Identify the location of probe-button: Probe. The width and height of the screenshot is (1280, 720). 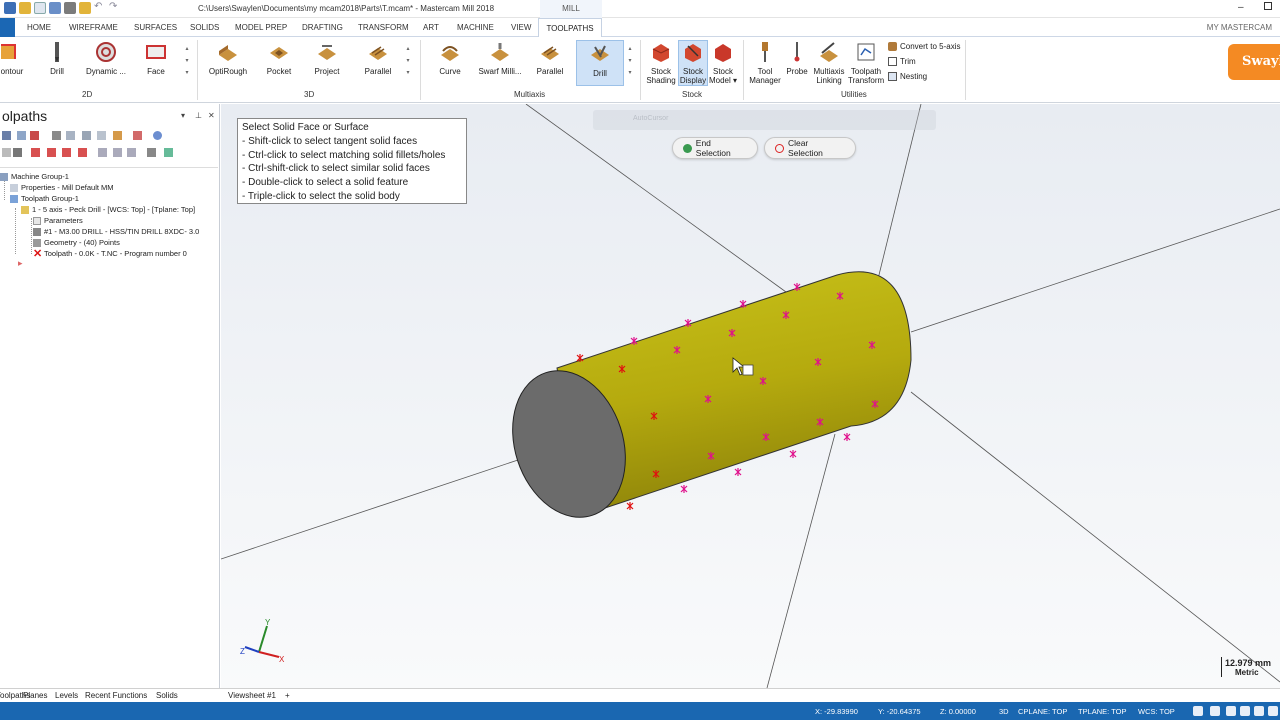
(797, 58).